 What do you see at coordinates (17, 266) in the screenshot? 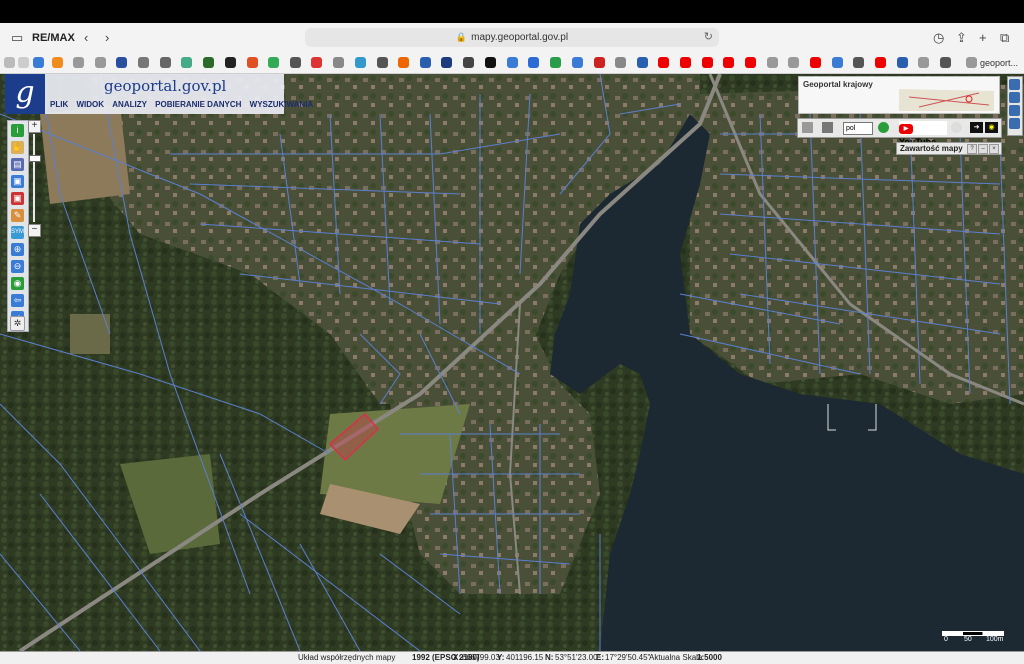
I see `zoom-out-icon: ⊖` at bounding box center [17, 266].